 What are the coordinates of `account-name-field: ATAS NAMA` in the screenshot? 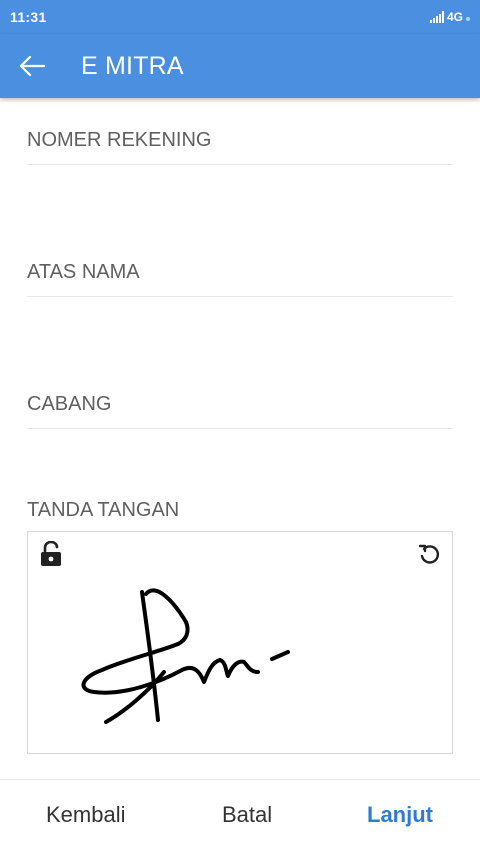 It's located at (240, 279).